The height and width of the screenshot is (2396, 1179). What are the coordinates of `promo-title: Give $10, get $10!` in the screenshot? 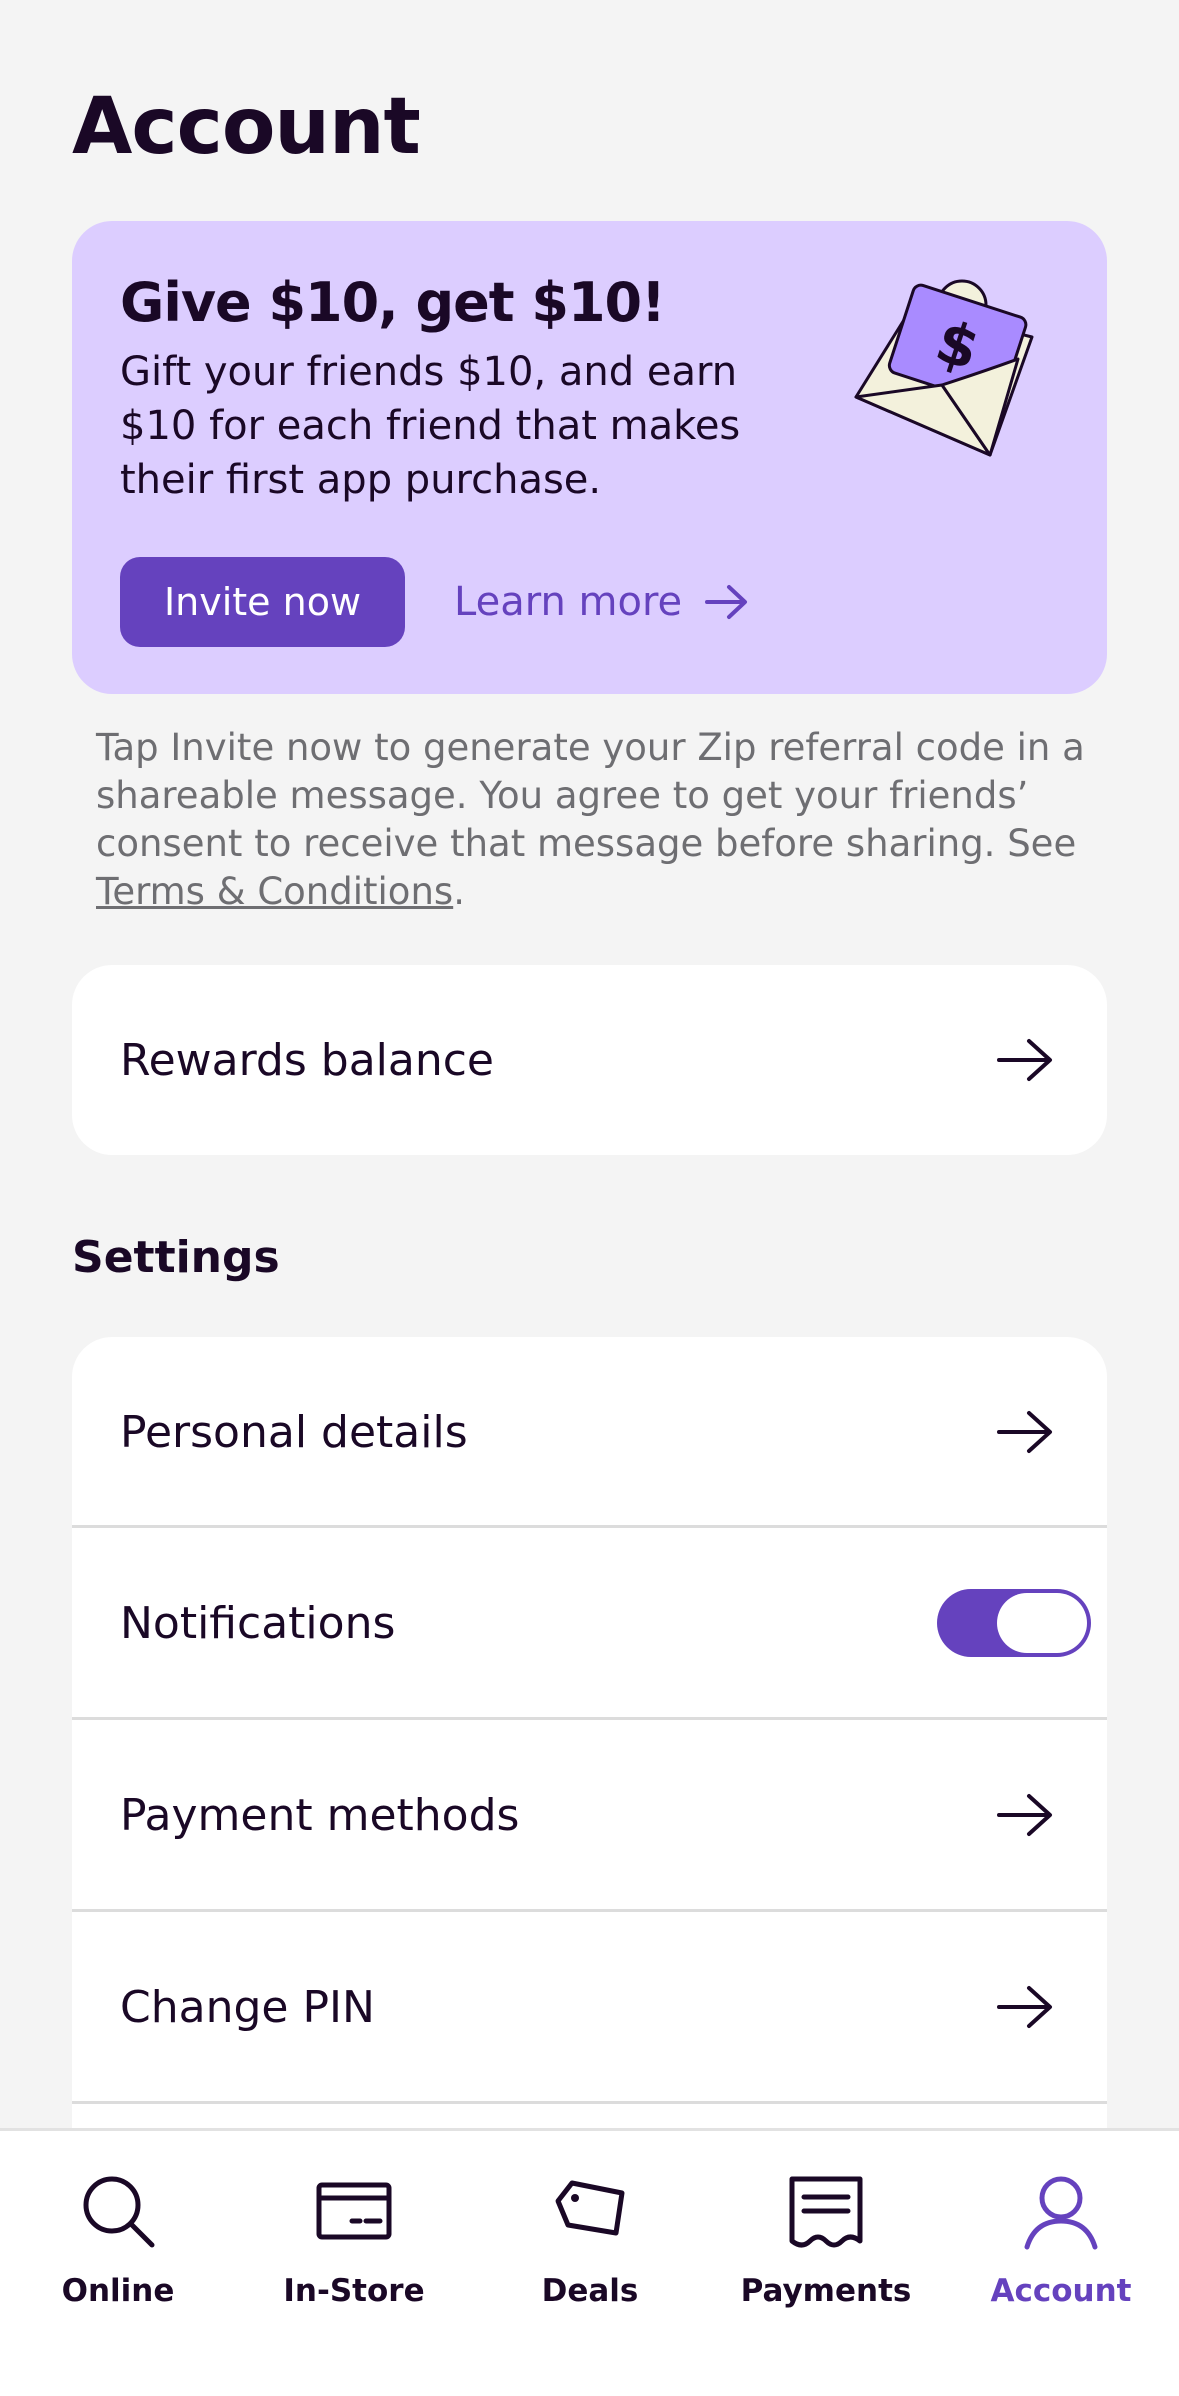 It's located at (393, 302).